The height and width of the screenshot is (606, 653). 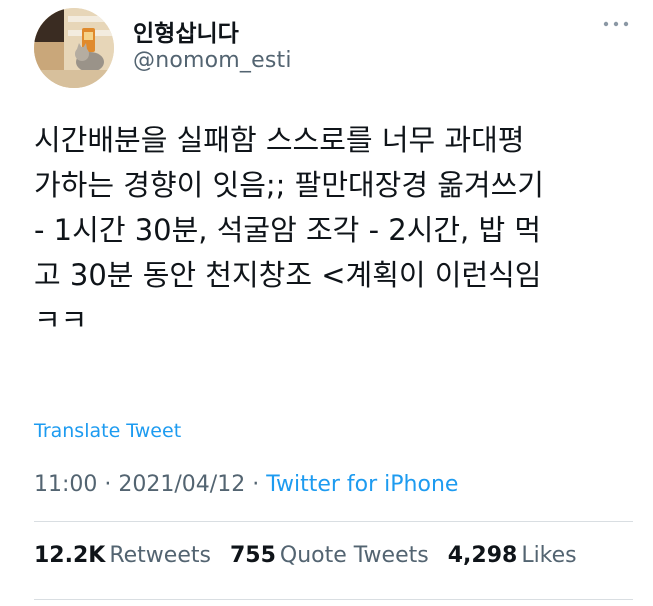 I want to click on tweet-time: 11:00, so click(x=65, y=484).